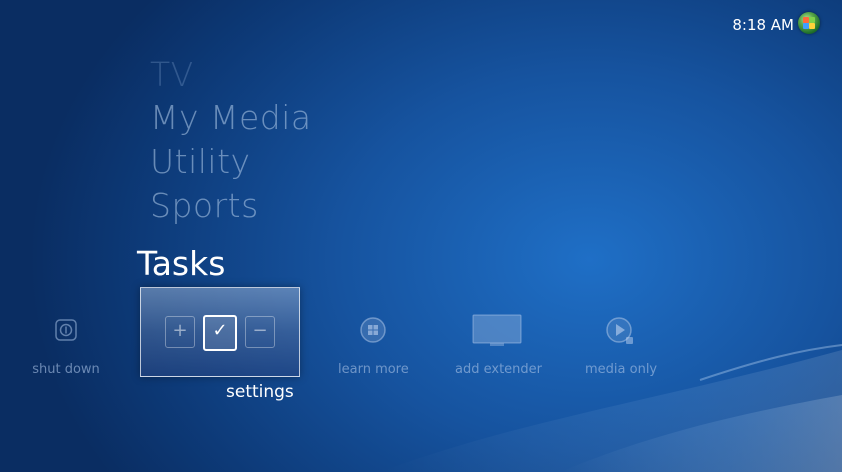  Describe the element at coordinates (200, 161) in the screenshot. I see `menu-item-utility: Utility` at that location.